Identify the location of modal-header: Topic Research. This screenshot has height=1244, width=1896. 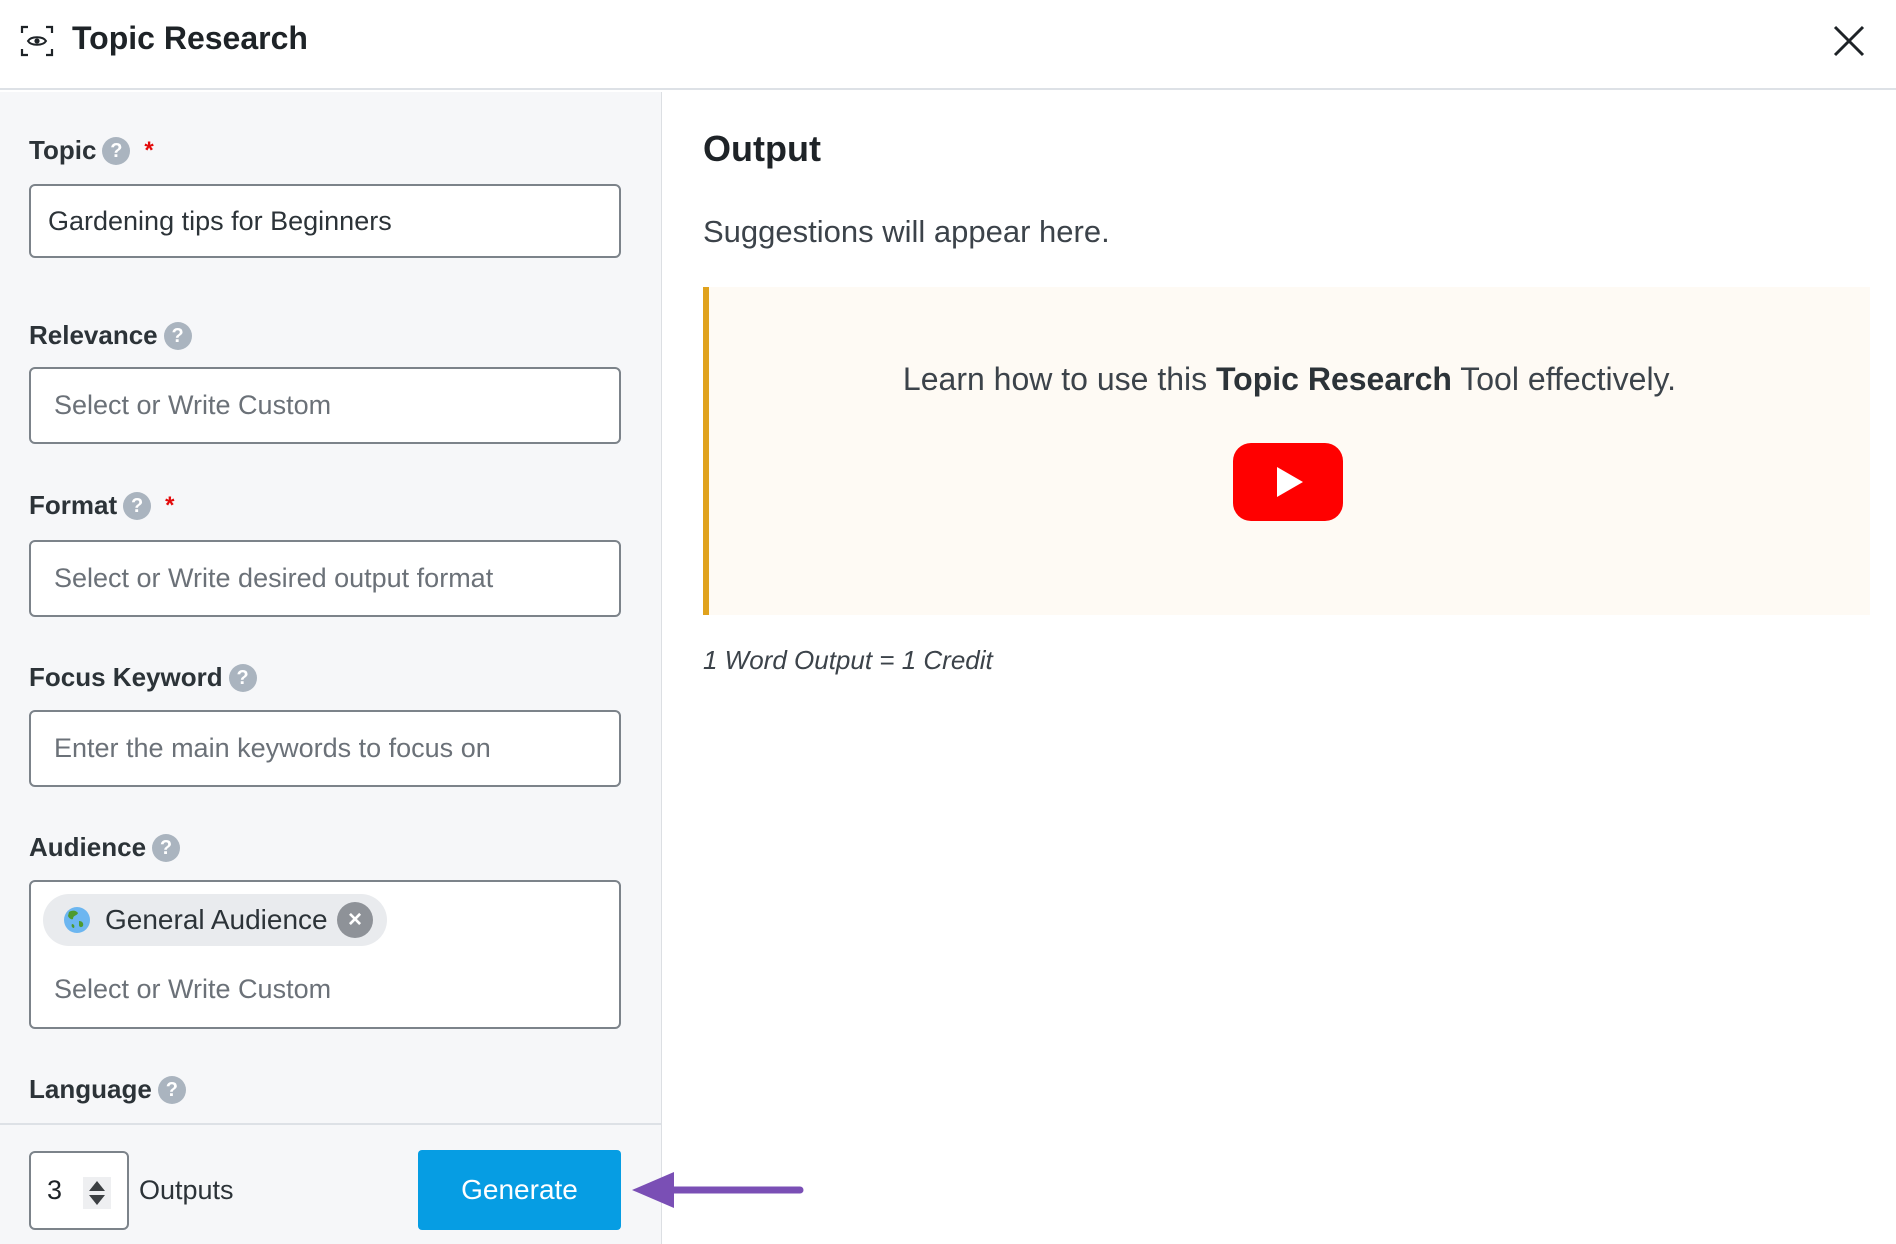
(948, 45).